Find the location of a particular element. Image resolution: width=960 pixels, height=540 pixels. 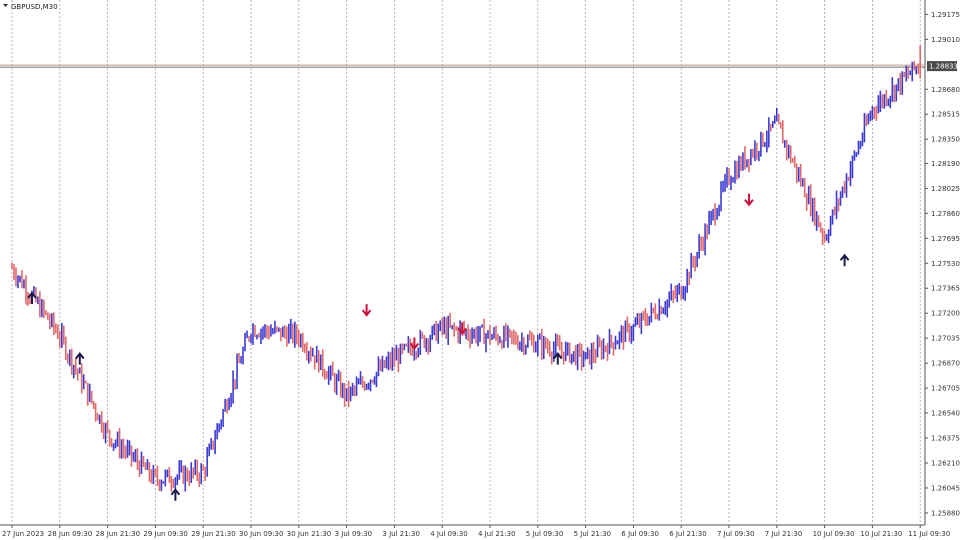

x-tick-label: 3 Jul 09:30 is located at coordinates (354, 534).